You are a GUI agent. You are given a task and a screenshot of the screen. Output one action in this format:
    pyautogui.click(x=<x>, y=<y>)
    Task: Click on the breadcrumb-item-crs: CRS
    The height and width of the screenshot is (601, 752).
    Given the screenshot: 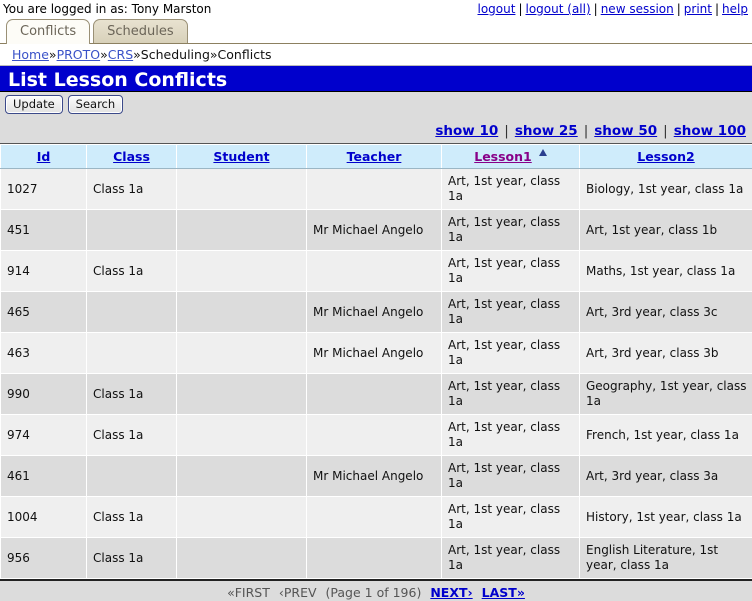 What is the action you would take?
    pyautogui.click(x=120, y=54)
    